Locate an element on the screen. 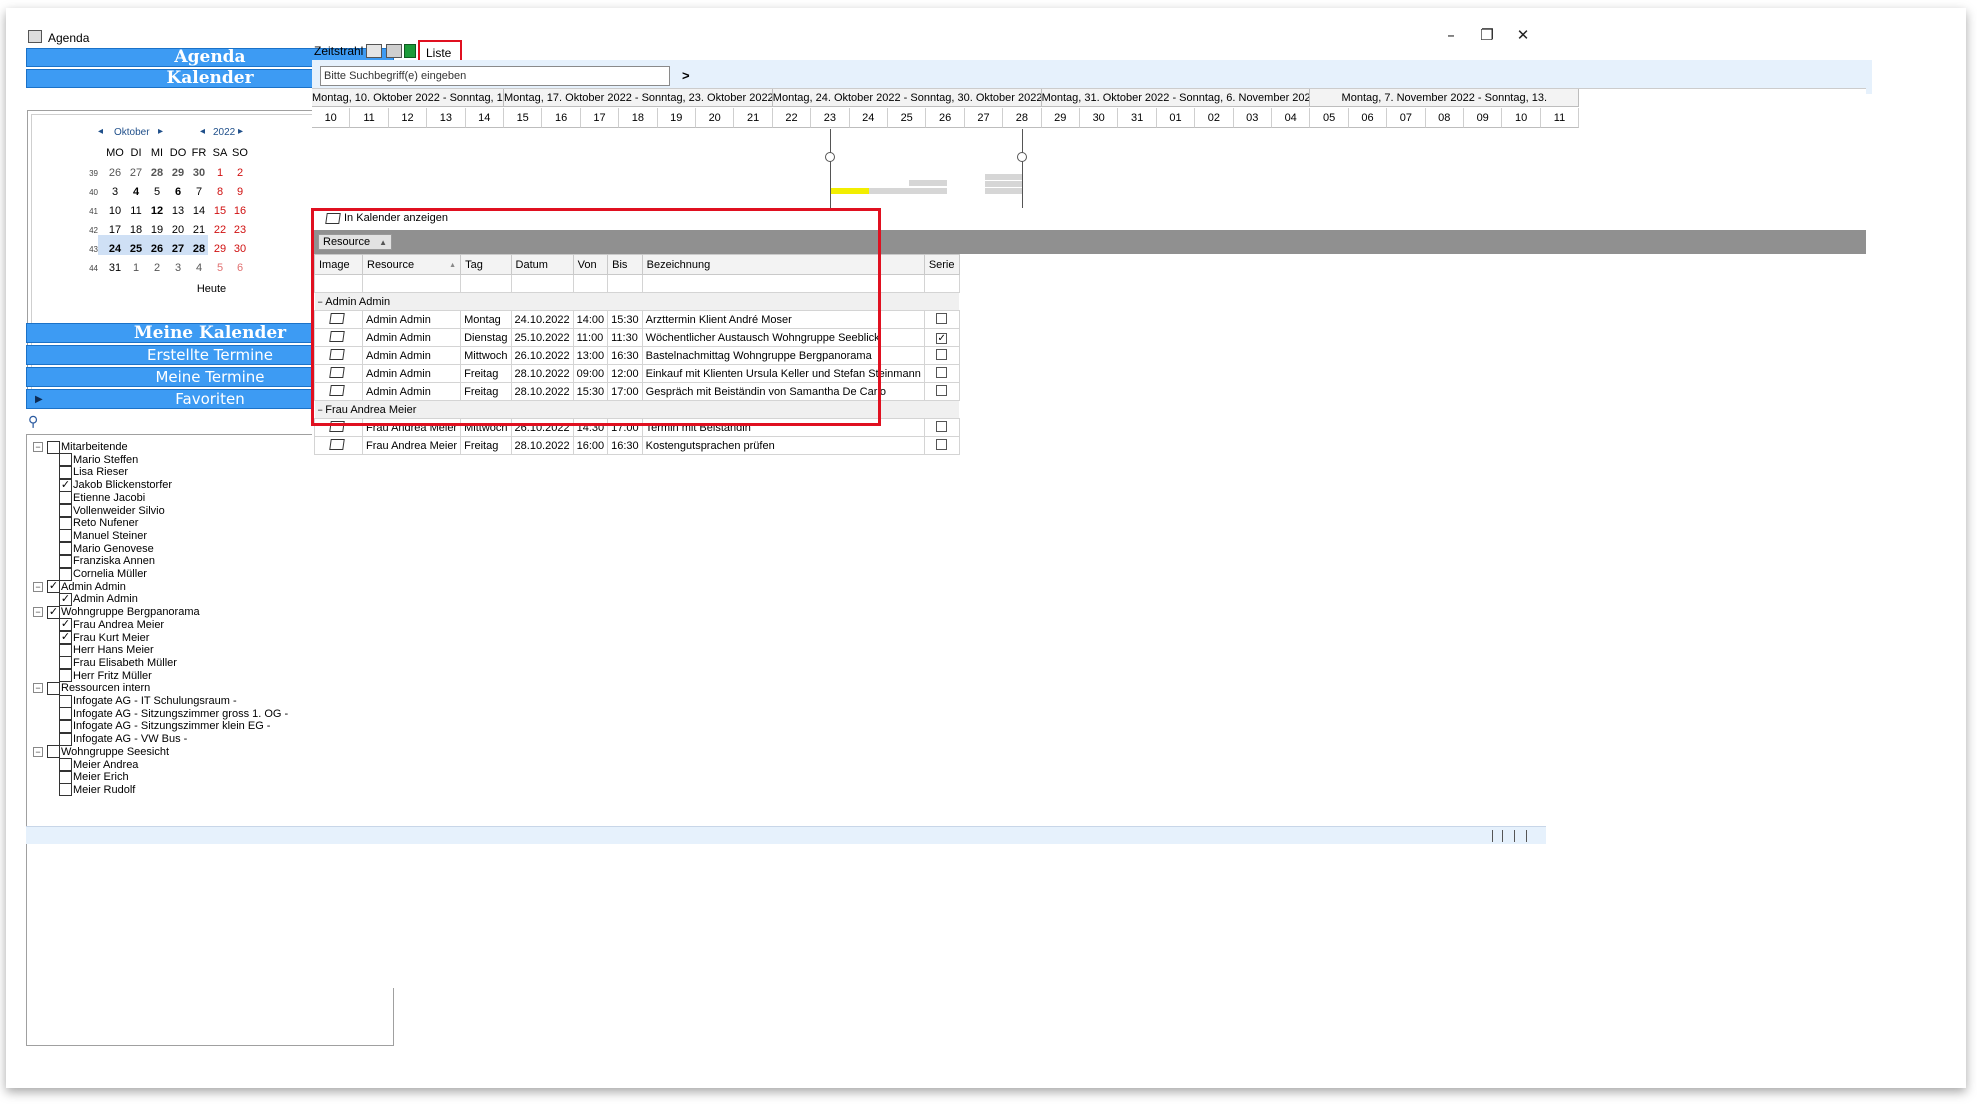  timeline-day: 20 is located at coordinates (715, 118).